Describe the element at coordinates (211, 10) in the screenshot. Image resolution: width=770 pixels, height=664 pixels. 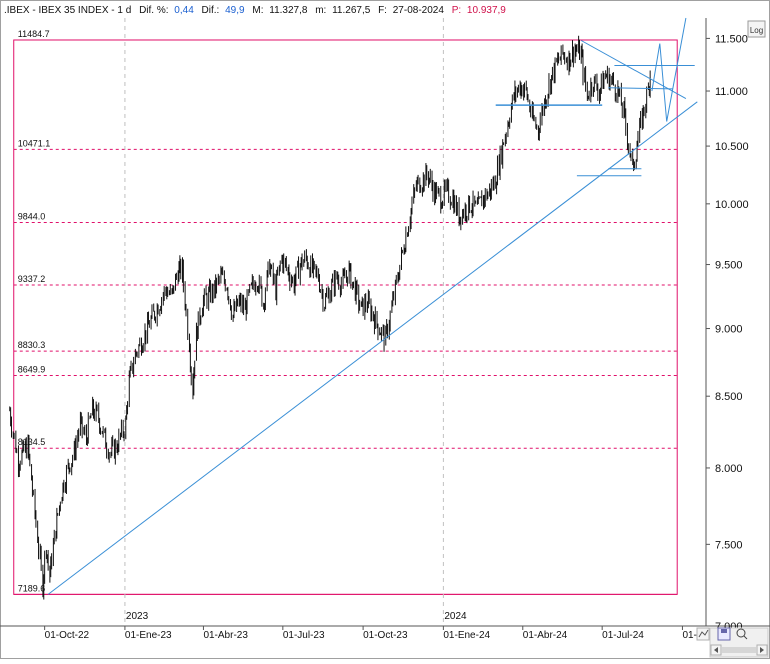
I see `header-dif-label: Dif.:` at that location.